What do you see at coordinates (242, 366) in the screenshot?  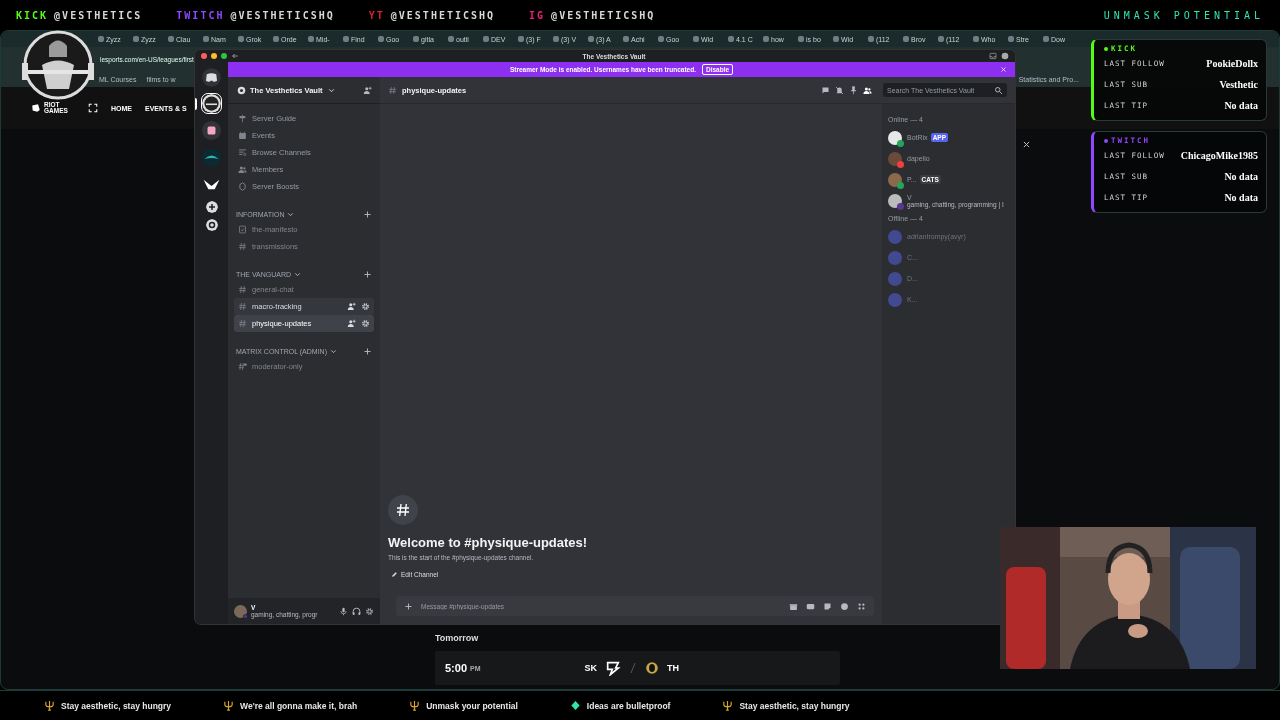 I see `locked-hash-icon` at bounding box center [242, 366].